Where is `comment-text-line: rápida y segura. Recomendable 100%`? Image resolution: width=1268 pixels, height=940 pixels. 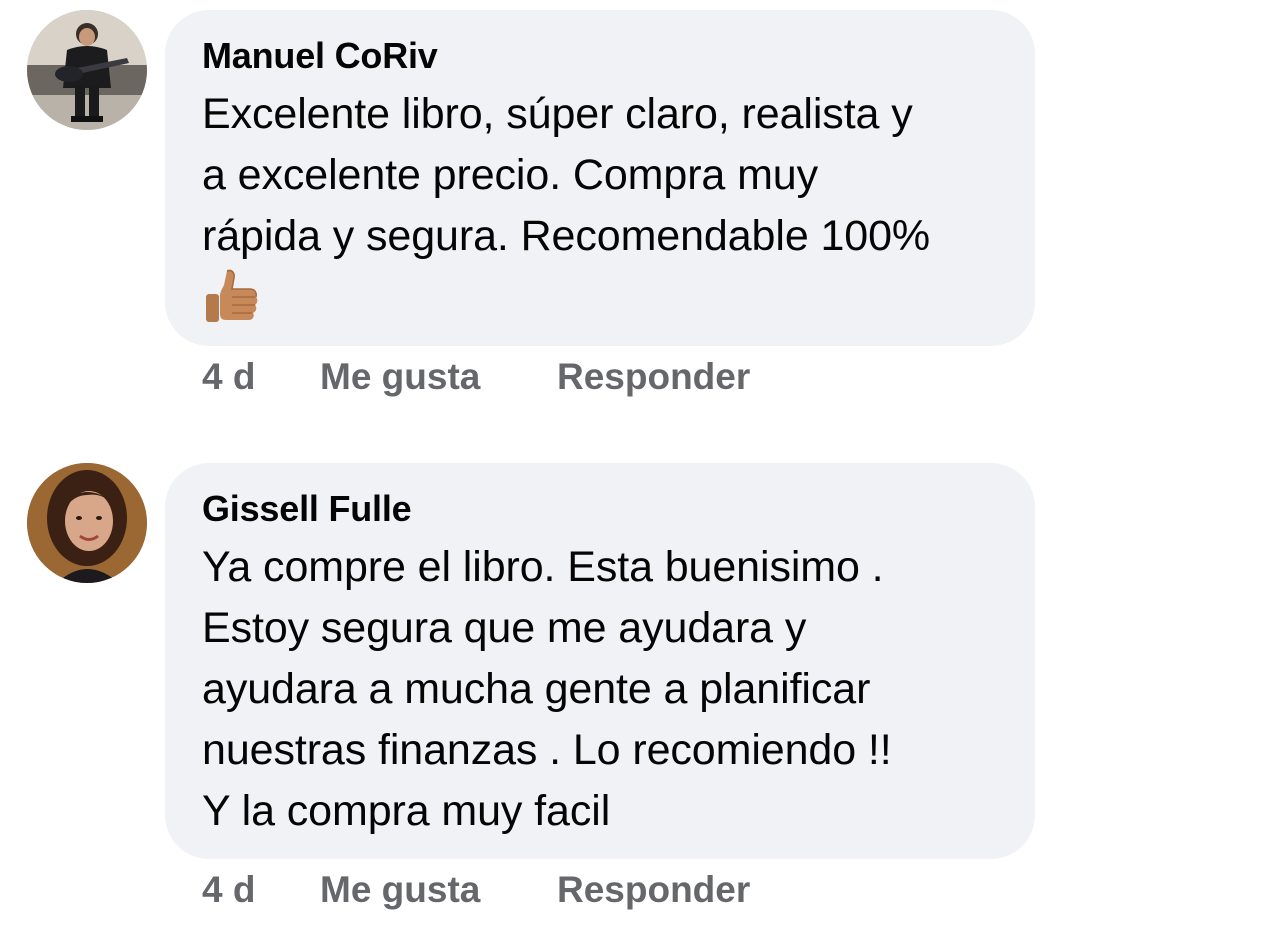 comment-text-line: rápida y segura. Recomendable 100% is located at coordinates (566, 236).